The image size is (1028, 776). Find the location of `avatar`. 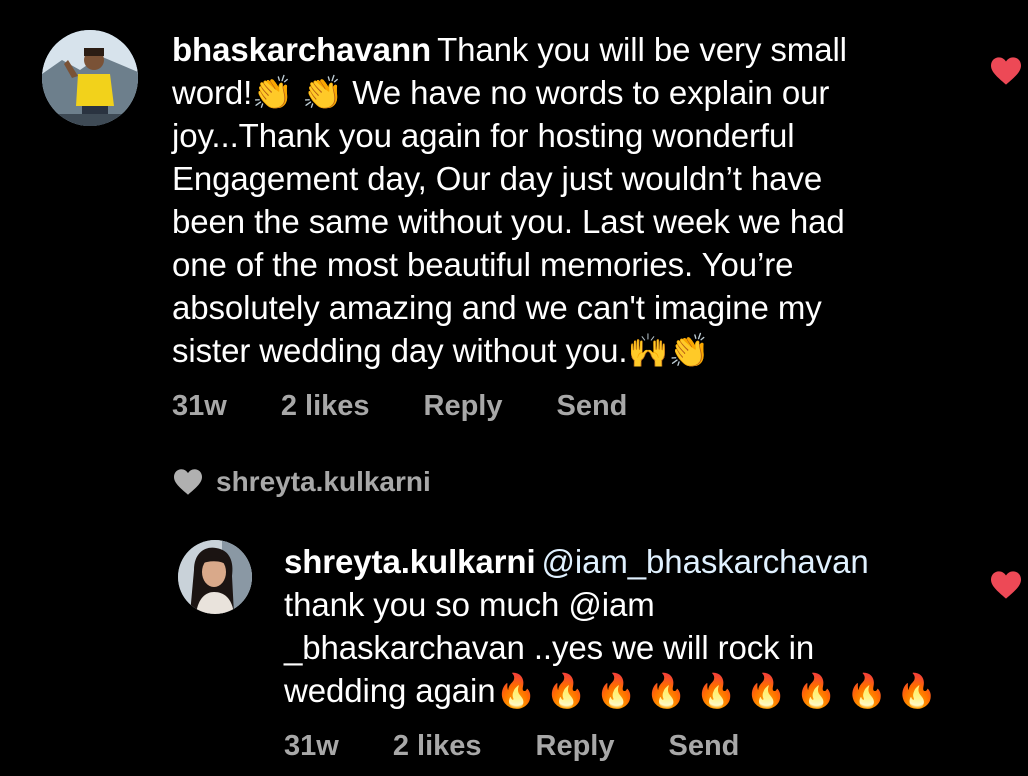

avatar is located at coordinates (90, 78).